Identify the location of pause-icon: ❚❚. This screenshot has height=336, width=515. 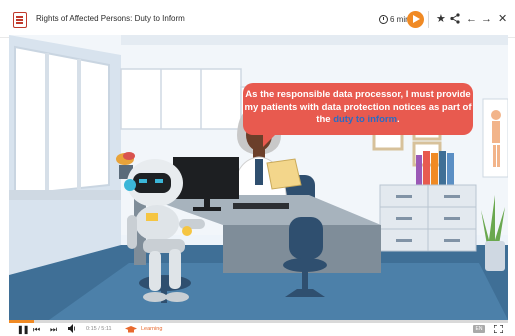
(23, 329).